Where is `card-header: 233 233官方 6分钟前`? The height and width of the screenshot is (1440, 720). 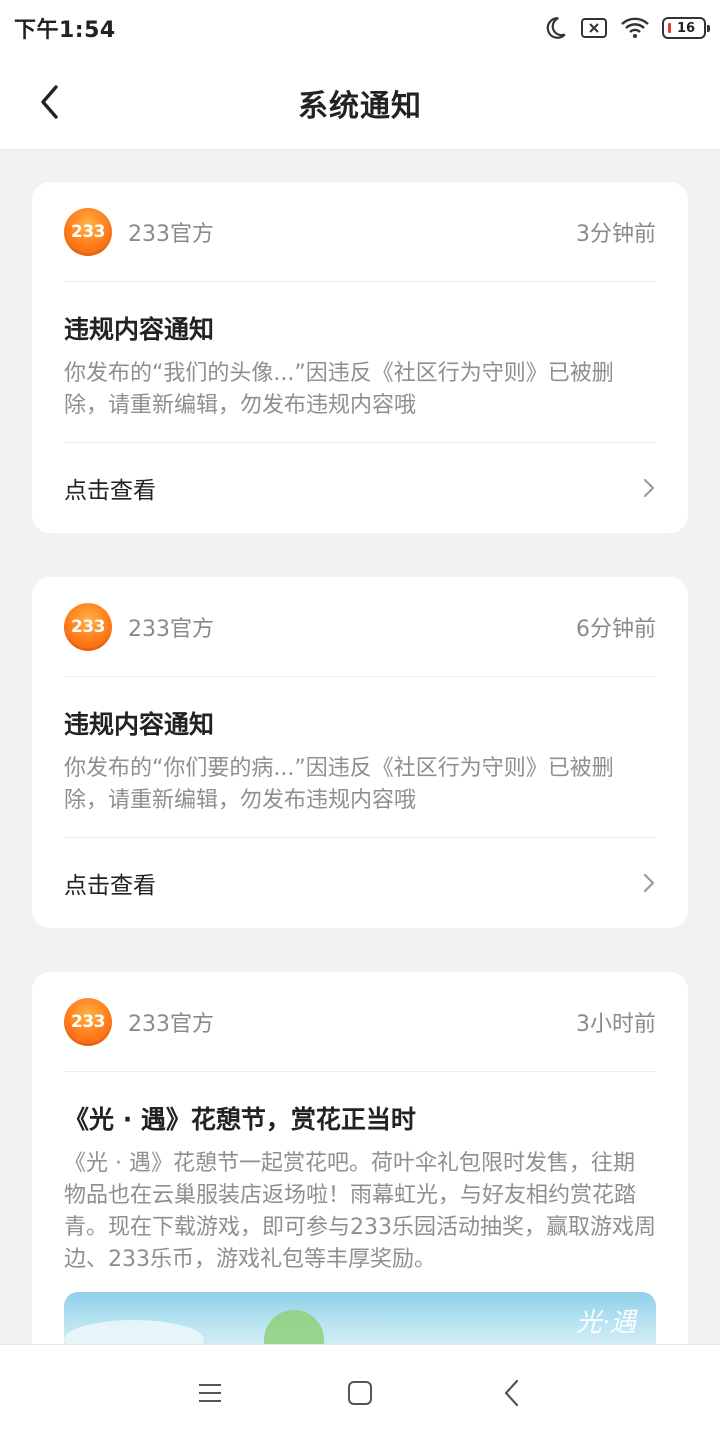
card-header: 233 233官方 6分钟前 is located at coordinates (360, 627).